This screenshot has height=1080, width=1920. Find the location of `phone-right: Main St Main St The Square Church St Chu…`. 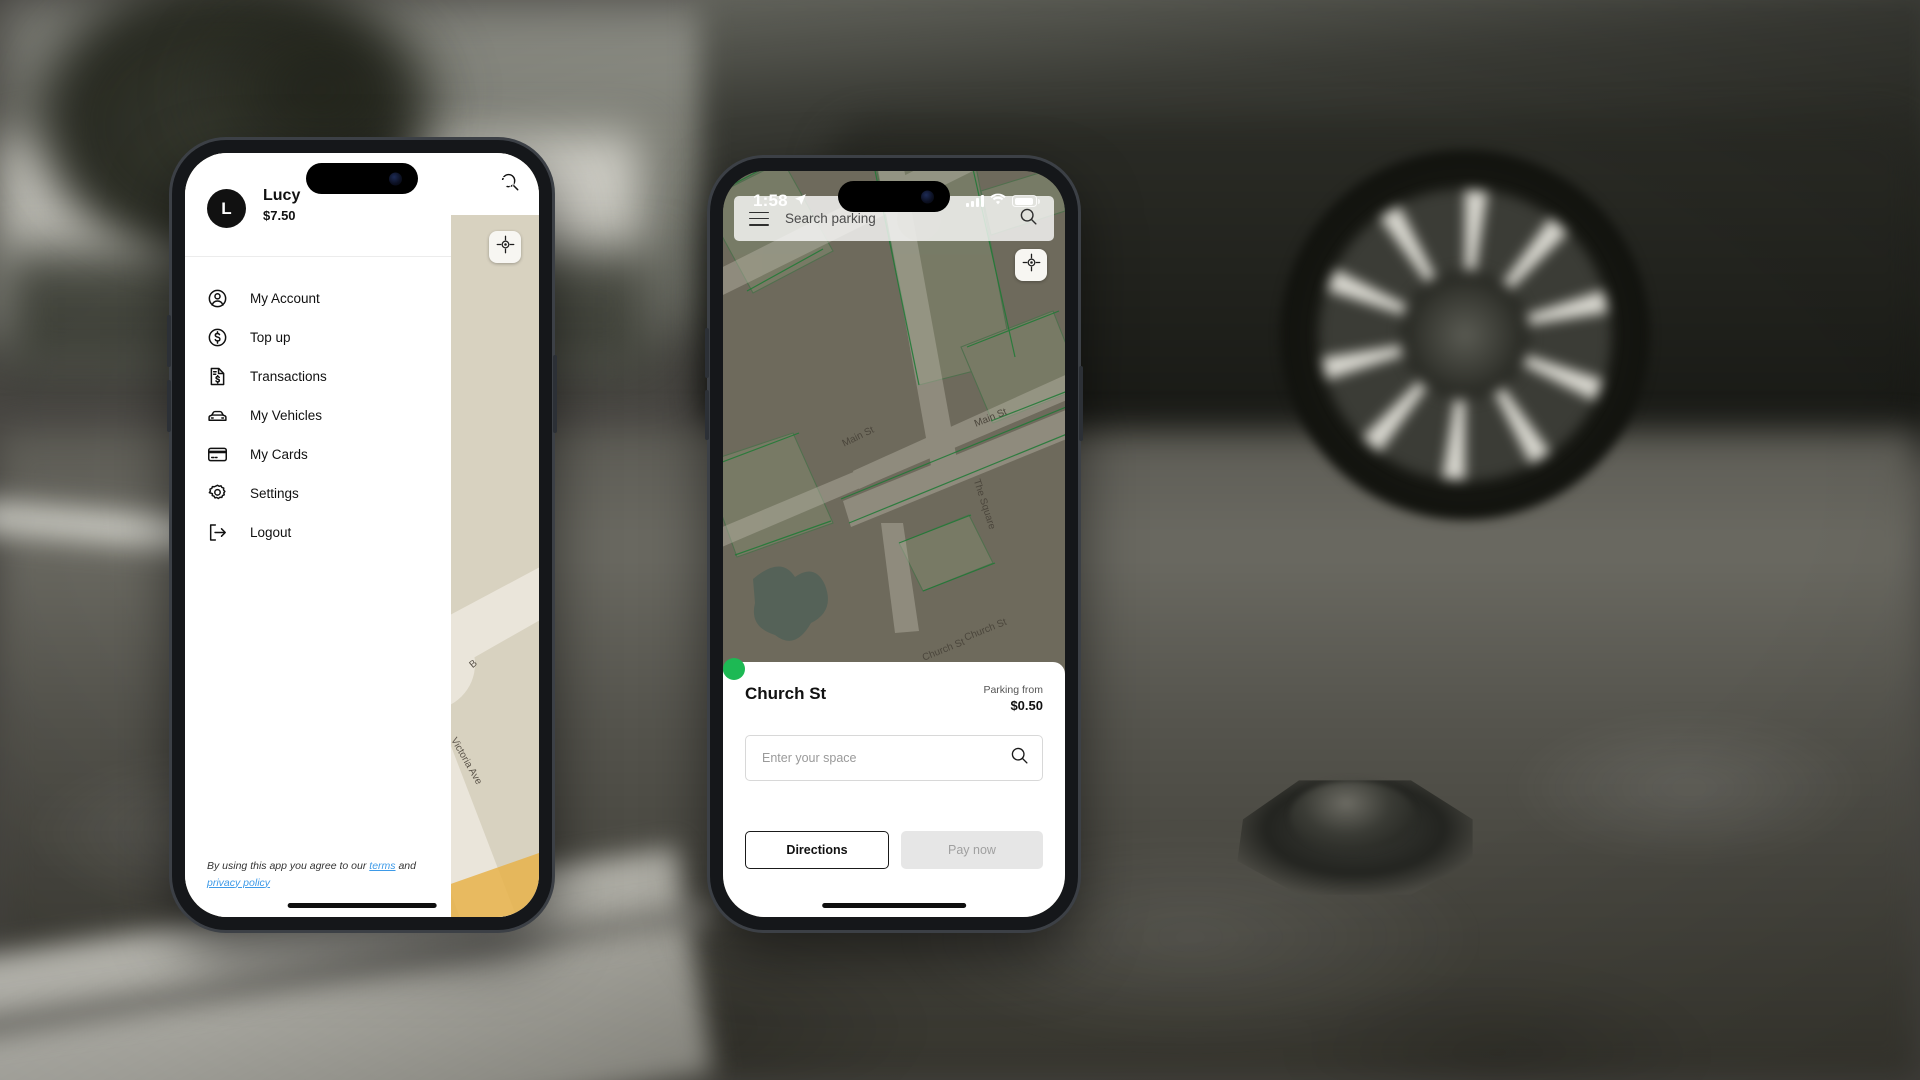

phone-right: Main St Main St The Square Church St Chu… is located at coordinates (894, 544).